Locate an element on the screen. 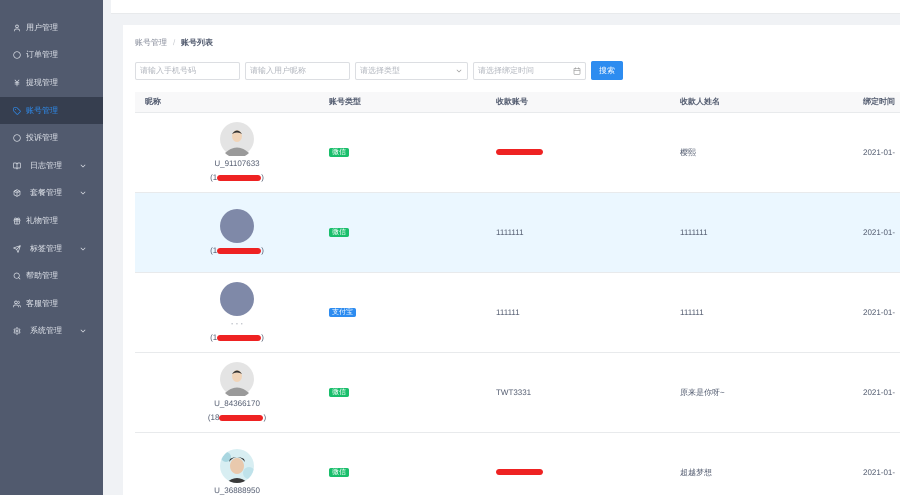 The height and width of the screenshot is (495, 900). input-field: 请输入用户昵称 is located at coordinates (297, 71).